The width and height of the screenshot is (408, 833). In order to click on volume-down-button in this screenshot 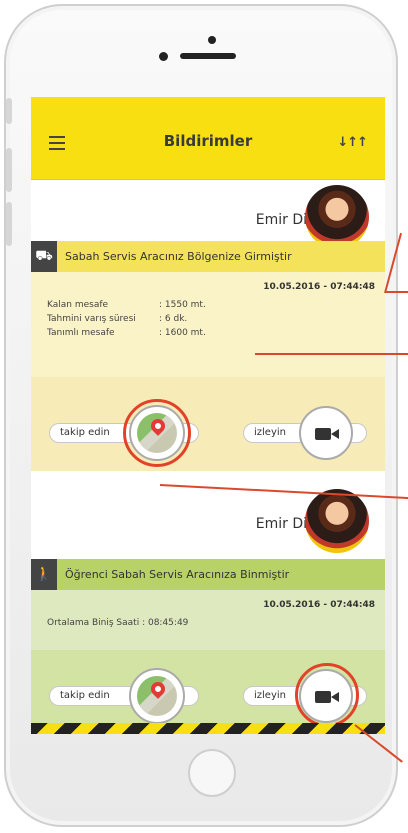, I will do `click(9, 224)`.